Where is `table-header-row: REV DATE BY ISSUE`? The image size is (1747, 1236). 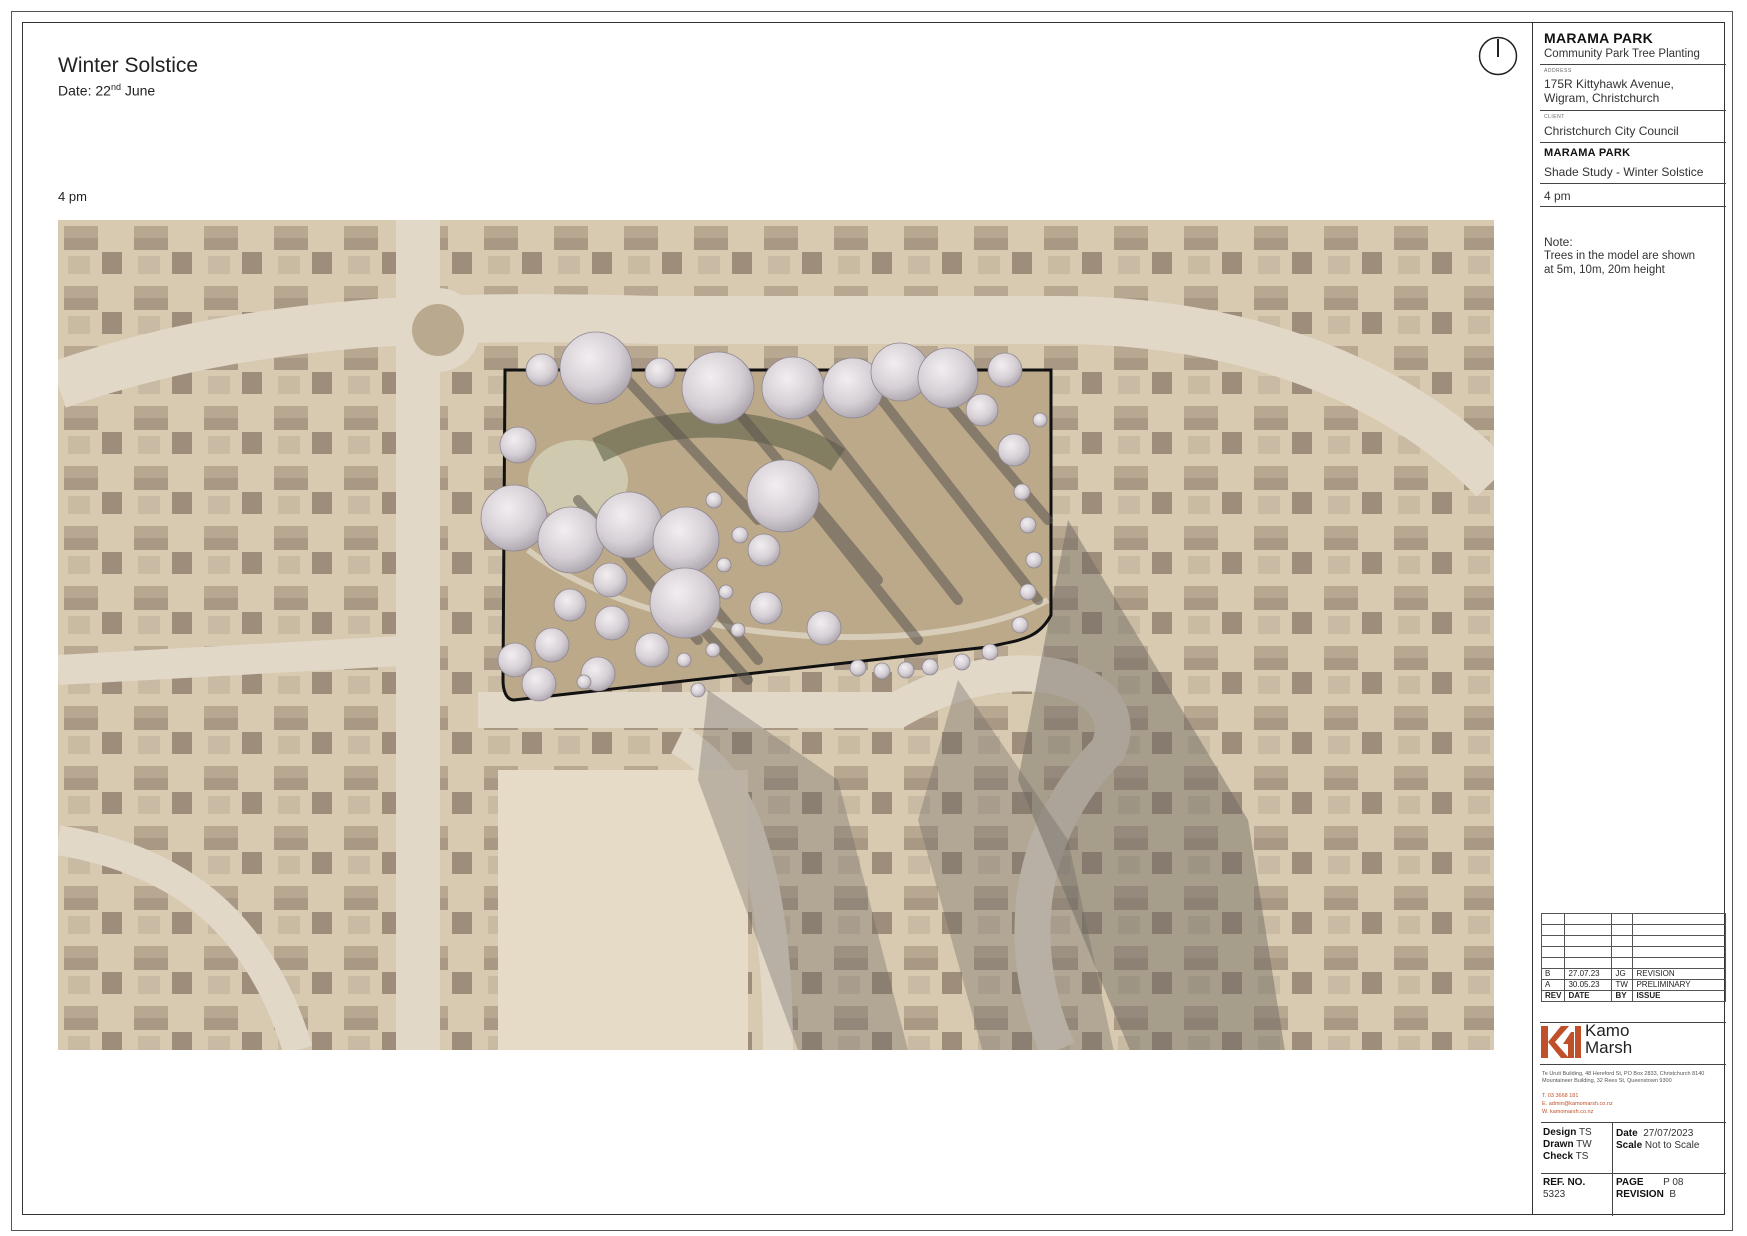
table-header-row: REV DATE BY ISSUE is located at coordinates (1633, 996).